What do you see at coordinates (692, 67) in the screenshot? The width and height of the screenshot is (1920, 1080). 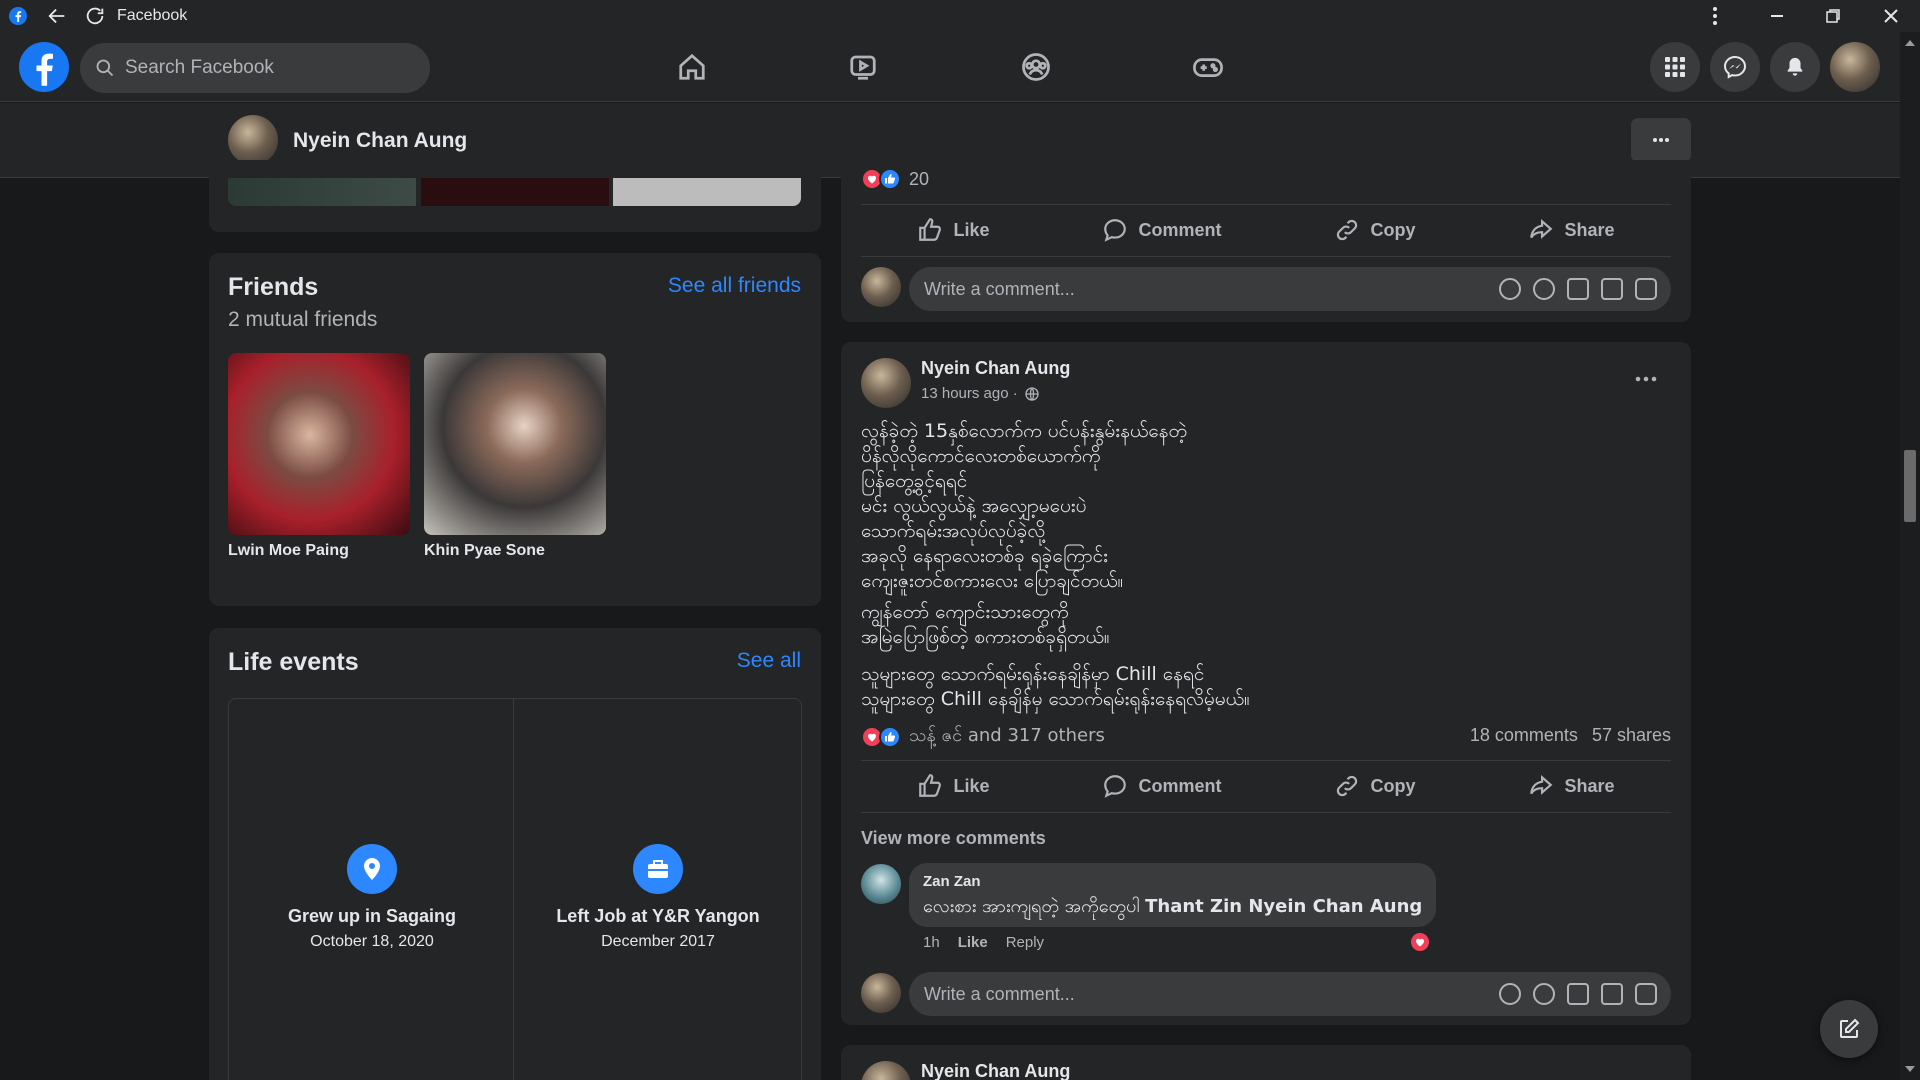 I see `home-icon` at bounding box center [692, 67].